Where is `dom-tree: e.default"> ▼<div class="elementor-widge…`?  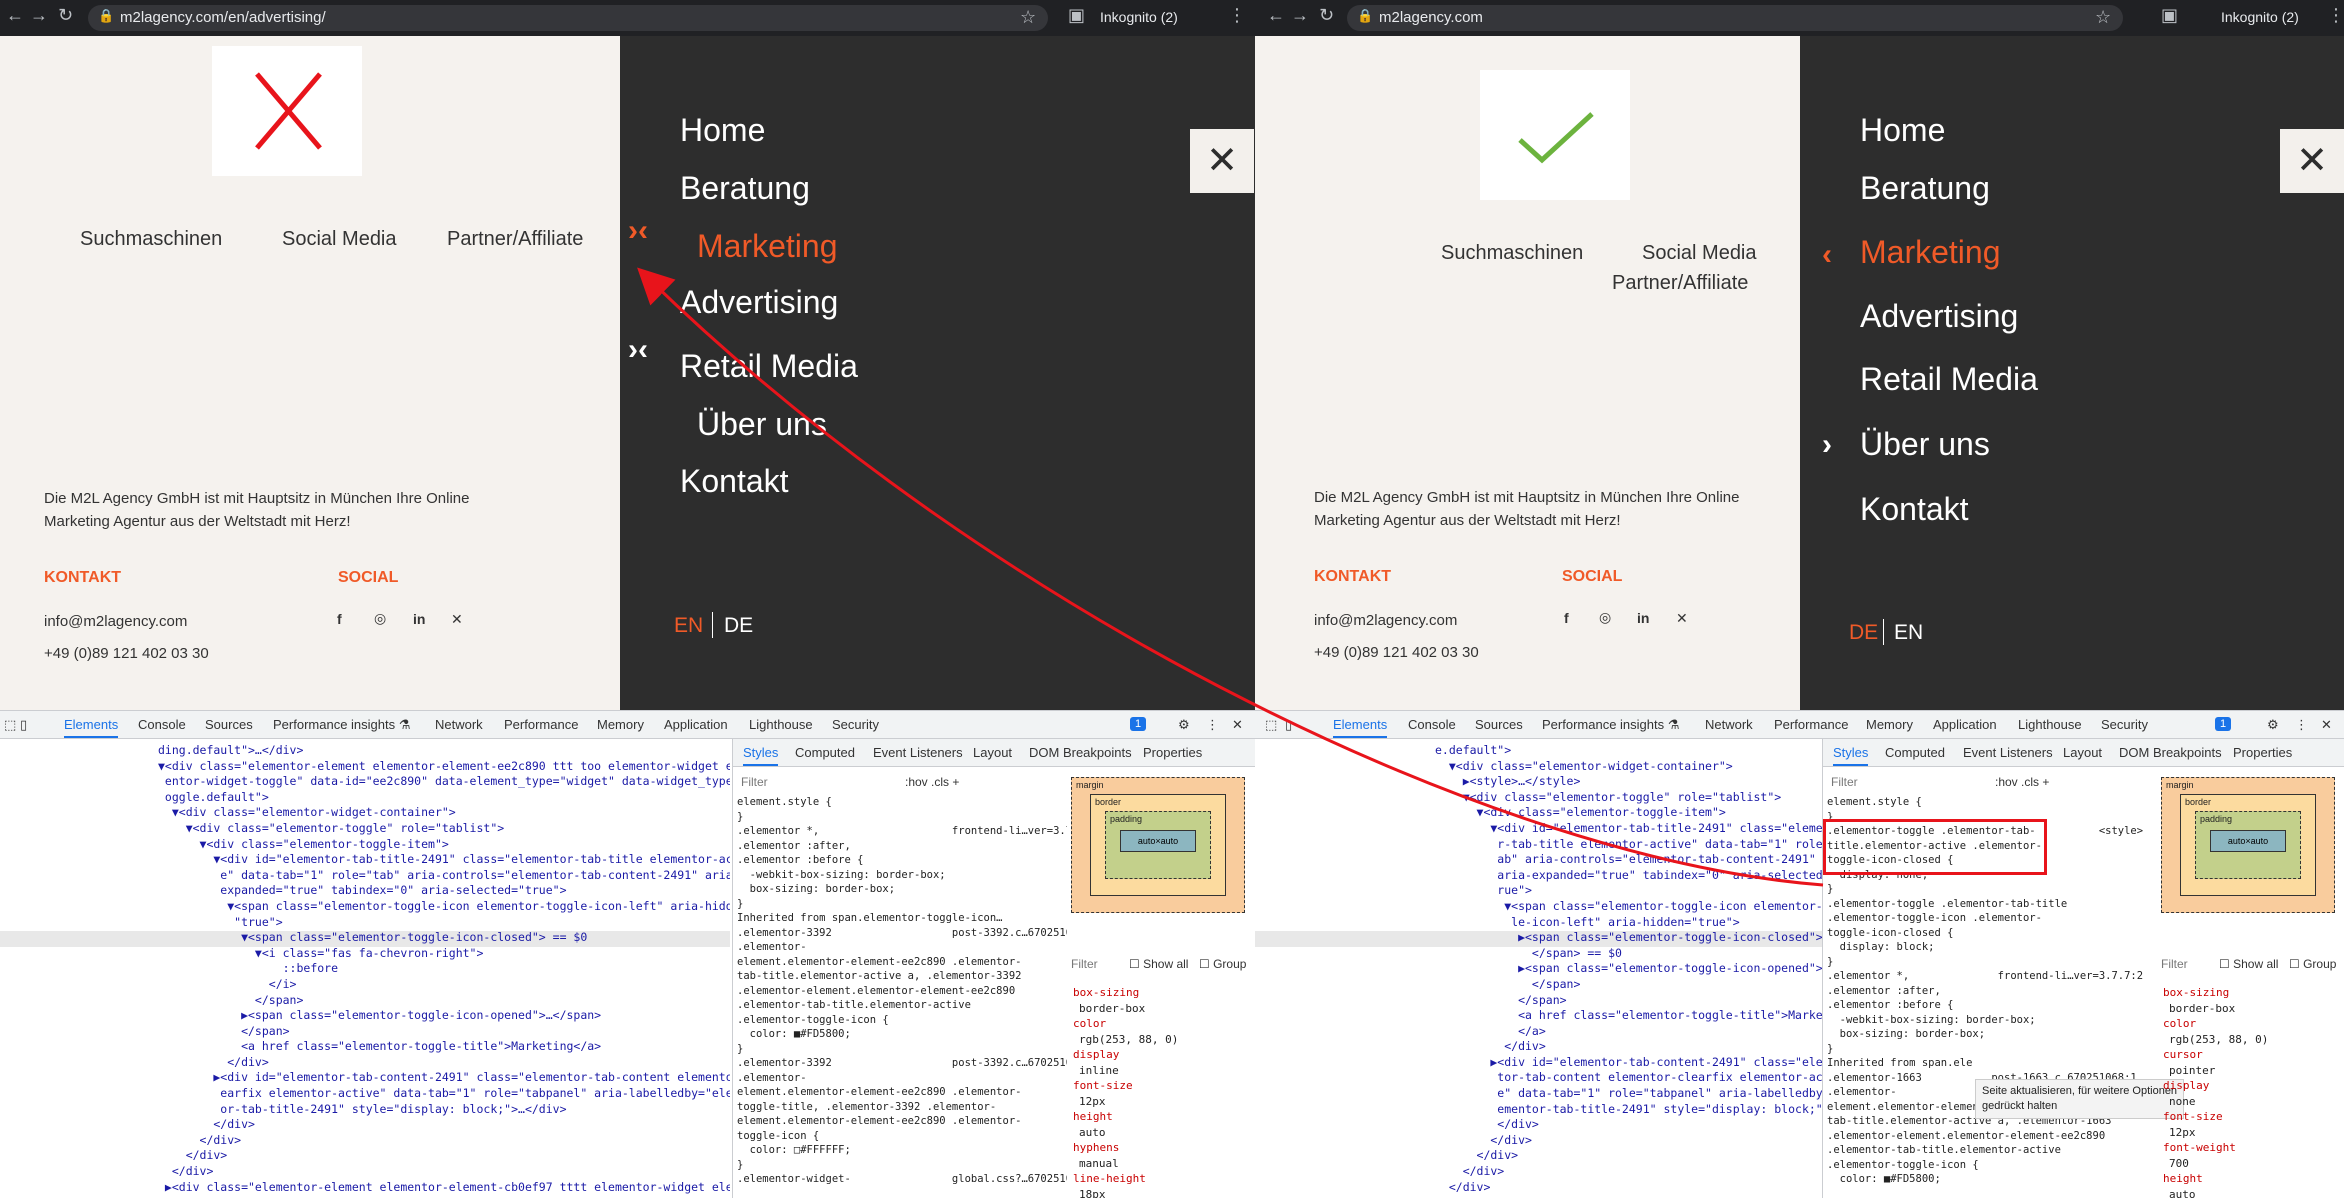
dom-tree: e.default"> ▼<div class="elementor-widge… is located at coordinates (1628, 970).